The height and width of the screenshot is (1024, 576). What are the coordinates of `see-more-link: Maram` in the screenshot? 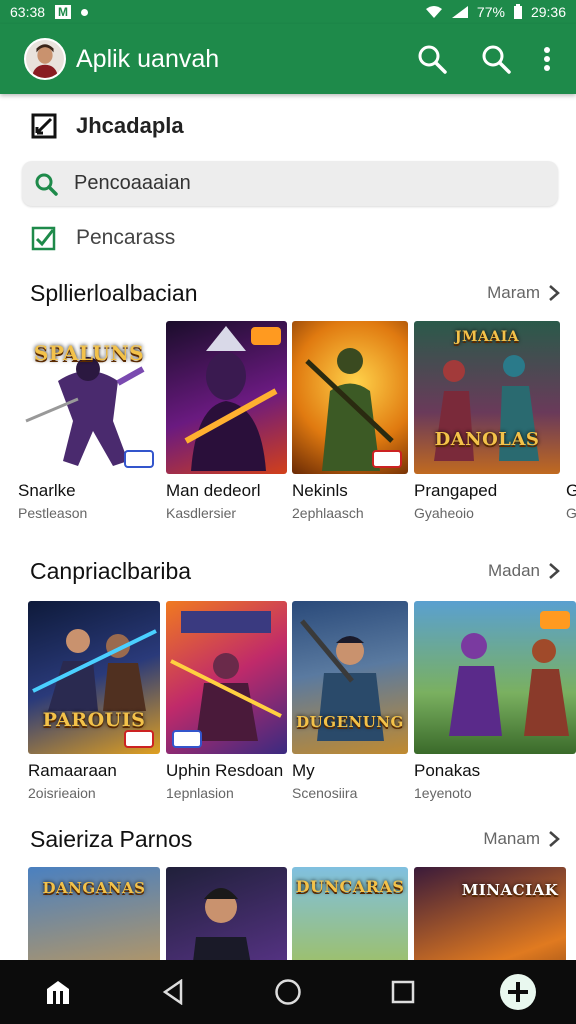 It's located at (523, 293).